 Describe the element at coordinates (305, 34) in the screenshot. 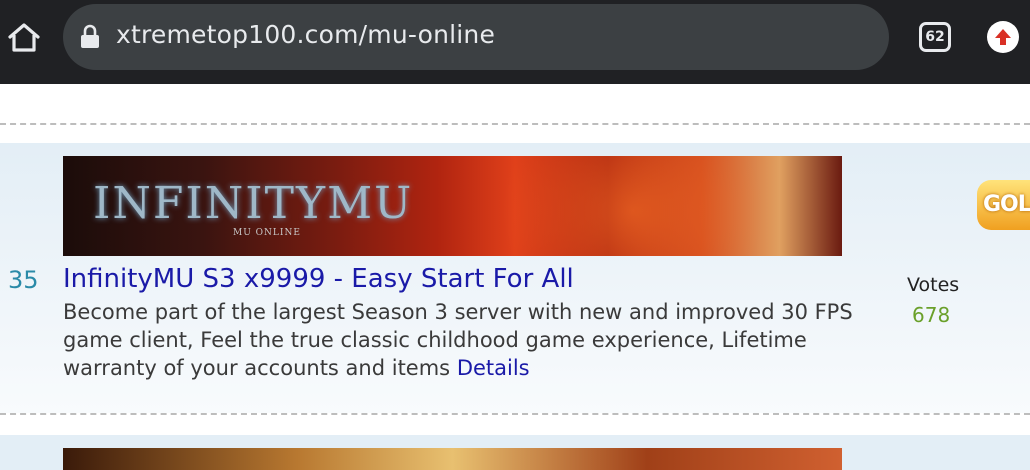

I see `url-text: xtremetop100.com/mu-online` at that location.